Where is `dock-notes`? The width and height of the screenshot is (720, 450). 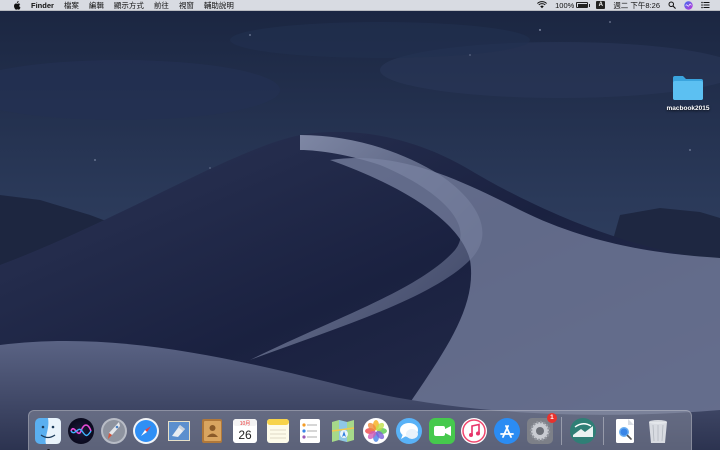
dock-notes is located at coordinates (278, 431).